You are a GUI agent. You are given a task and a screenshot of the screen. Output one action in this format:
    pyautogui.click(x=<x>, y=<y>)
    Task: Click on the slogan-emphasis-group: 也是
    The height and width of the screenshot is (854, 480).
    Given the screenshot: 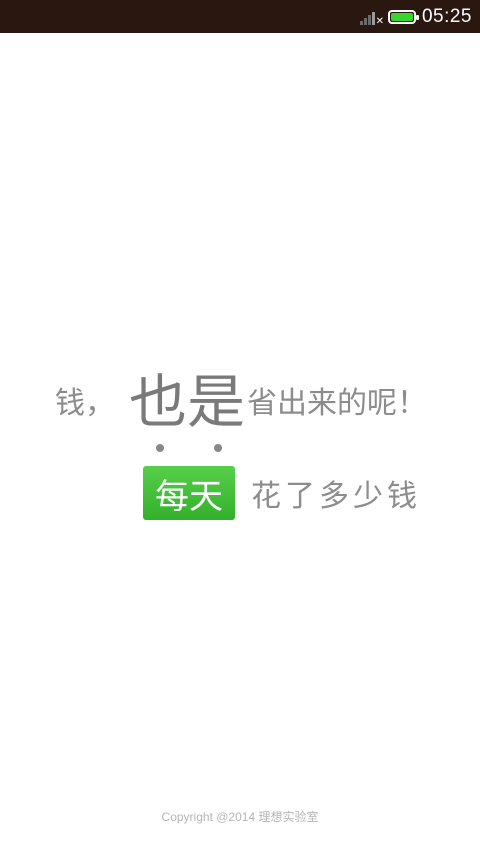 What is the action you would take?
    pyautogui.click(x=187, y=412)
    